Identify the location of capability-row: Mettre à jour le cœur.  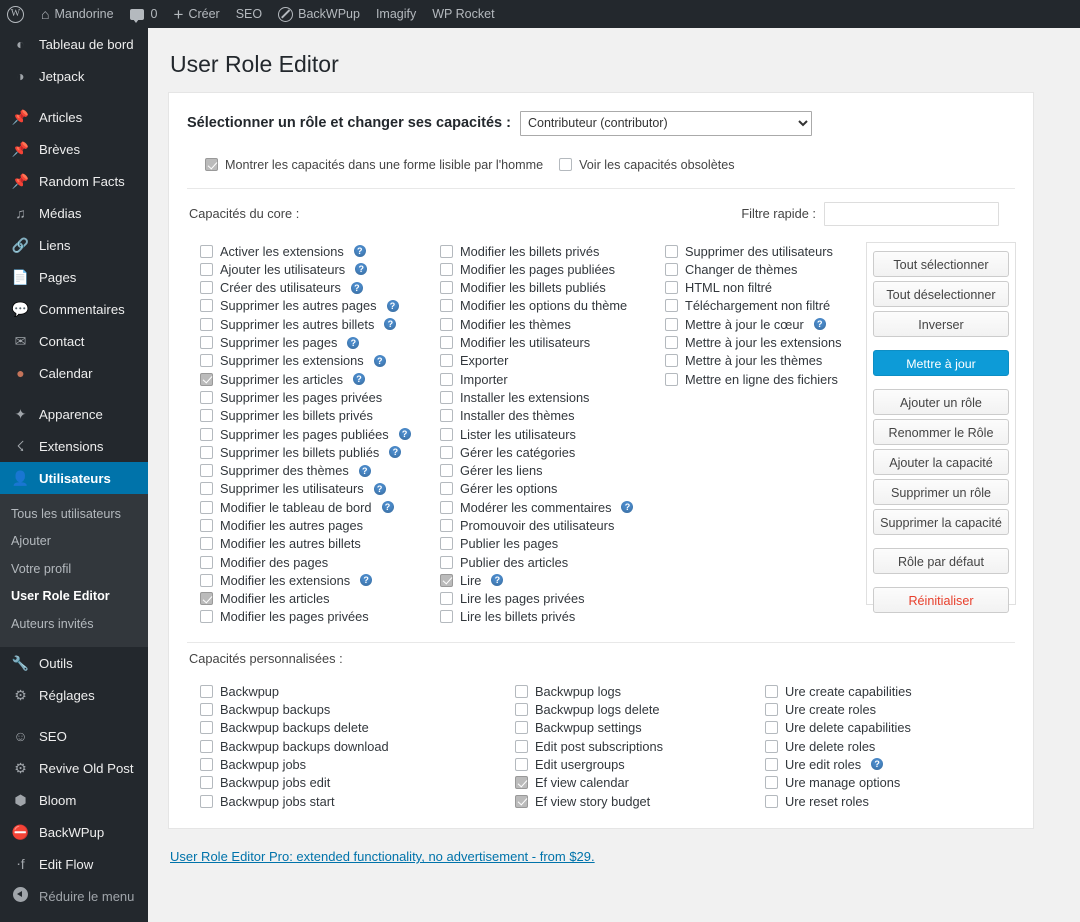
(763, 324).